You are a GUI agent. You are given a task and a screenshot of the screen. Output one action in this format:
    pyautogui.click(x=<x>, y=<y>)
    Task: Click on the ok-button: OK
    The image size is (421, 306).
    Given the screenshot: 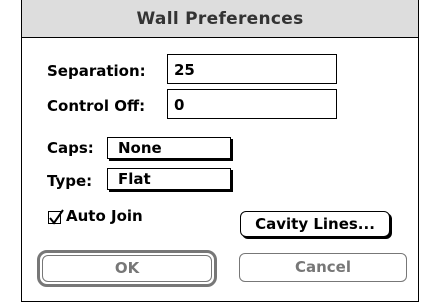 What is the action you would take?
    pyautogui.click(x=127, y=268)
    